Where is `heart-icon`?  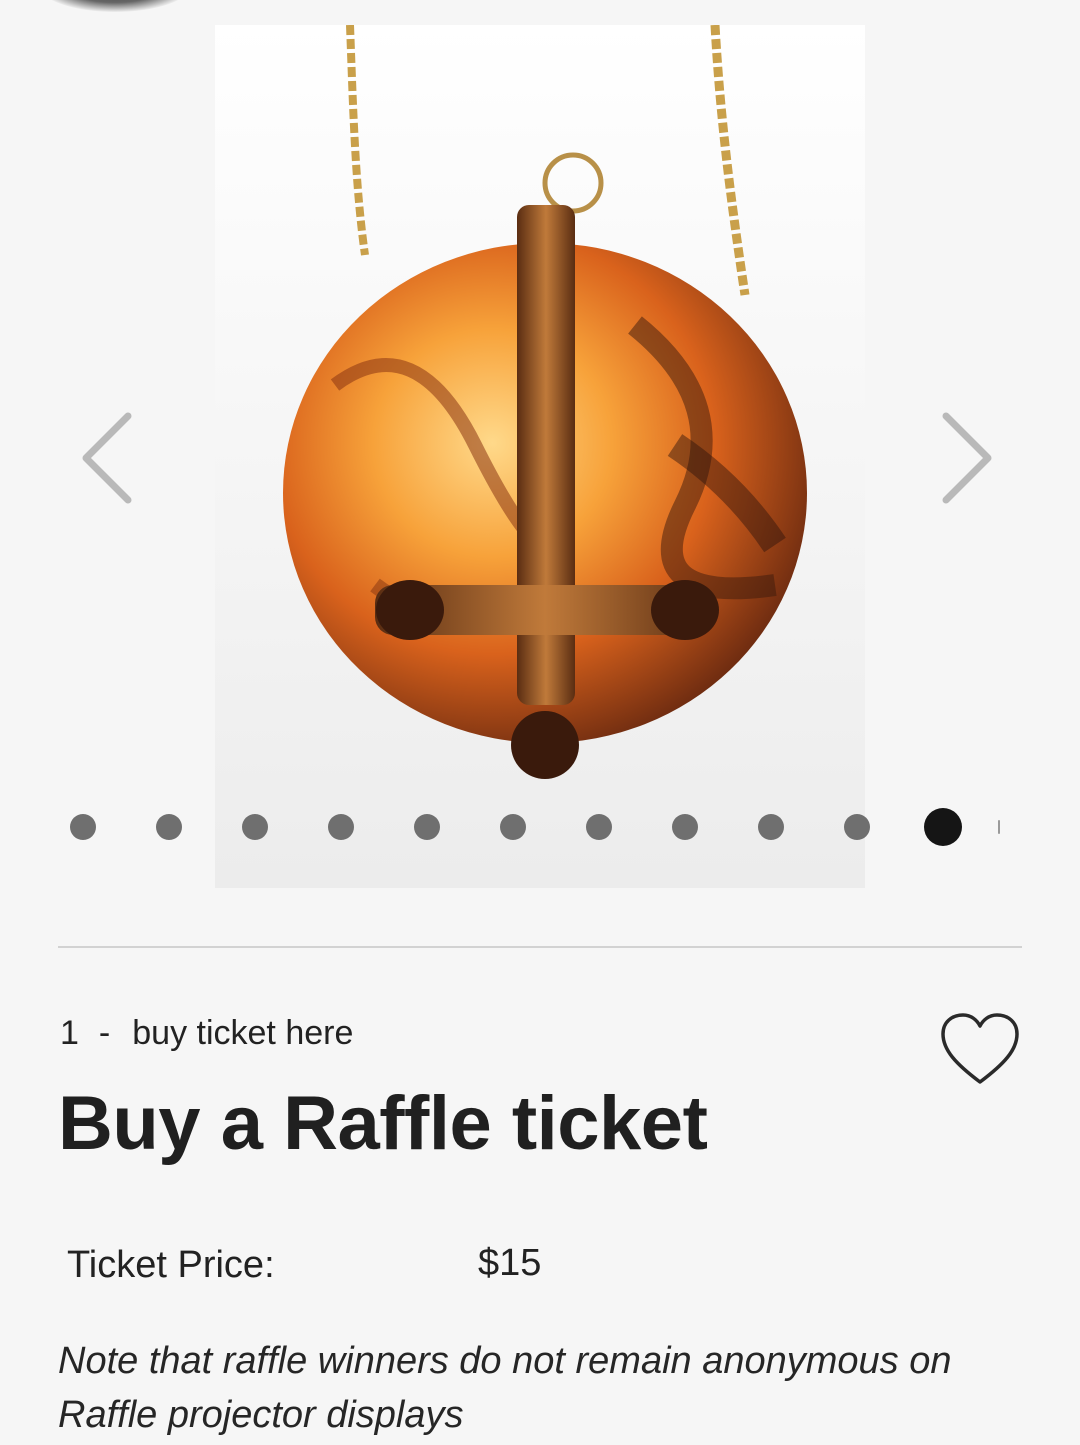
heart-icon is located at coordinates (980, 1048).